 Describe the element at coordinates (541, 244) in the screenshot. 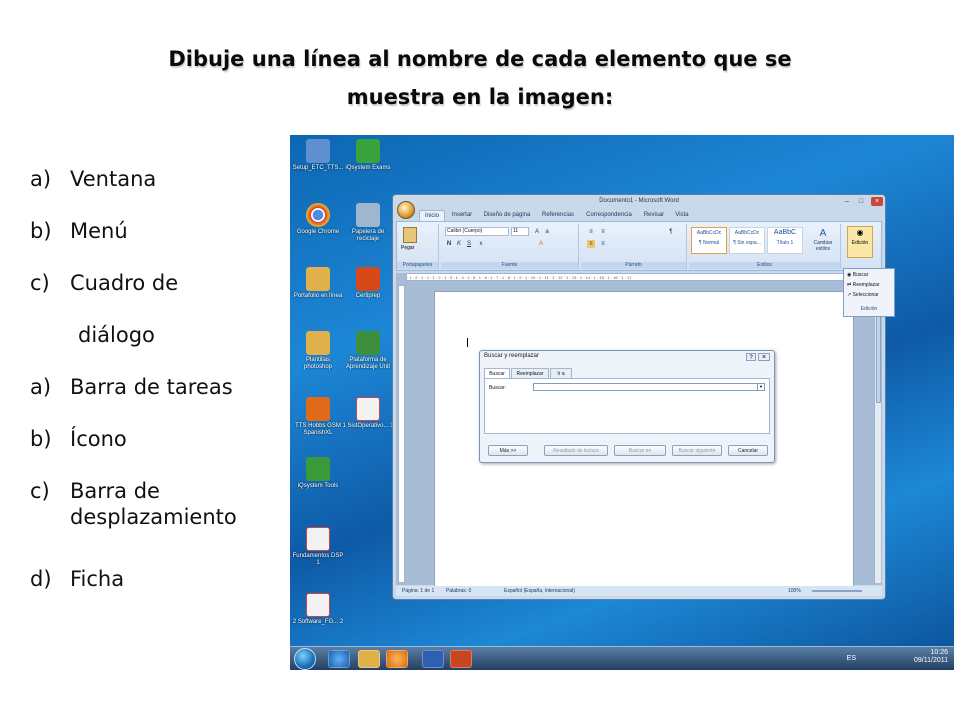

I see `font-color-icon: A` at that location.